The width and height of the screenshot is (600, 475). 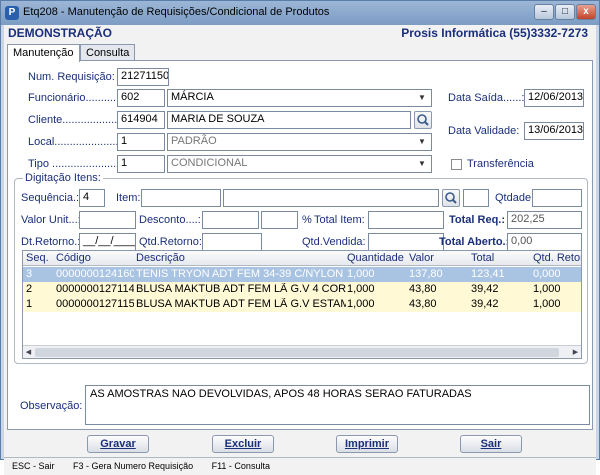 I want to click on cliente-label: Cliente.....................:, so click(x=79, y=120).